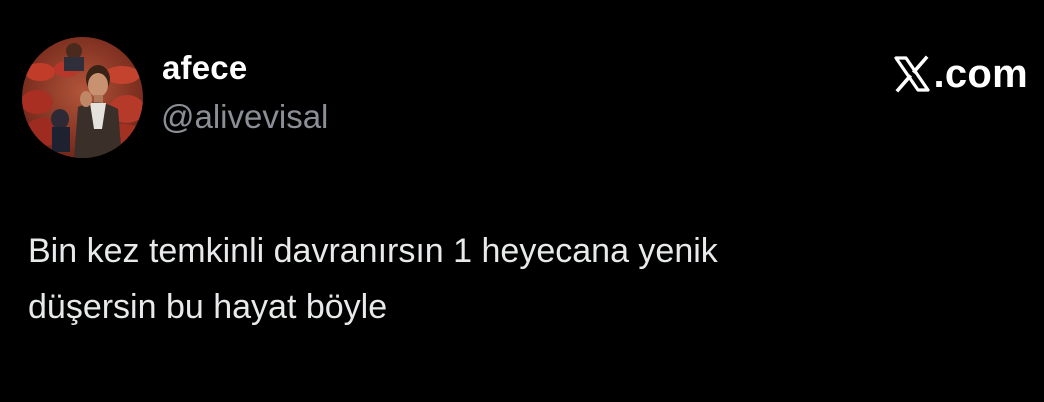 The height and width of the screenshot is (402, 1044). I want to click on avatar-photo-icon, so click(82, 97).